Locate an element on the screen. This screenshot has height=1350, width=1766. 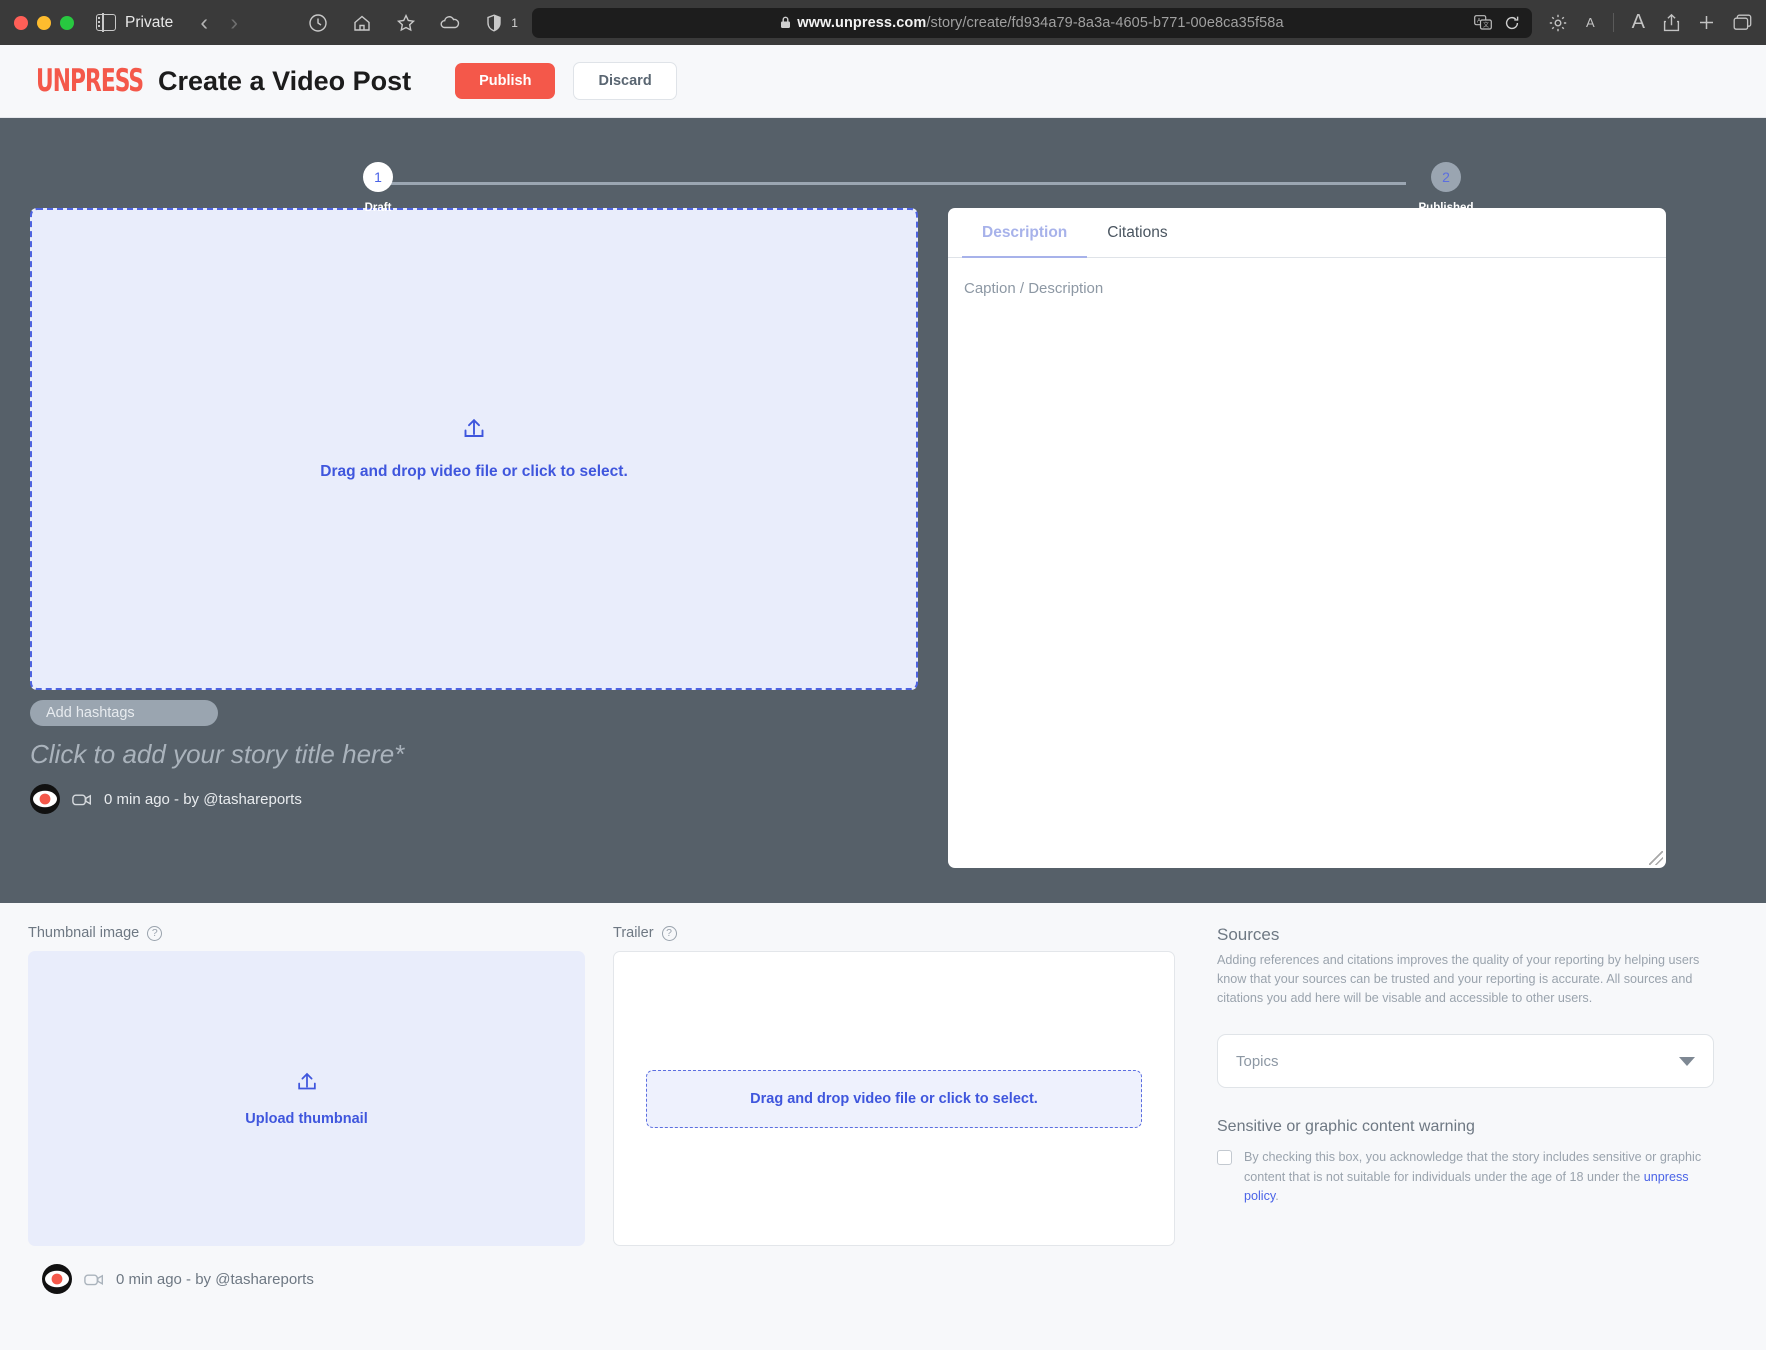
stepper-step-draft-label: Draft is located at coordinates (378, 208).